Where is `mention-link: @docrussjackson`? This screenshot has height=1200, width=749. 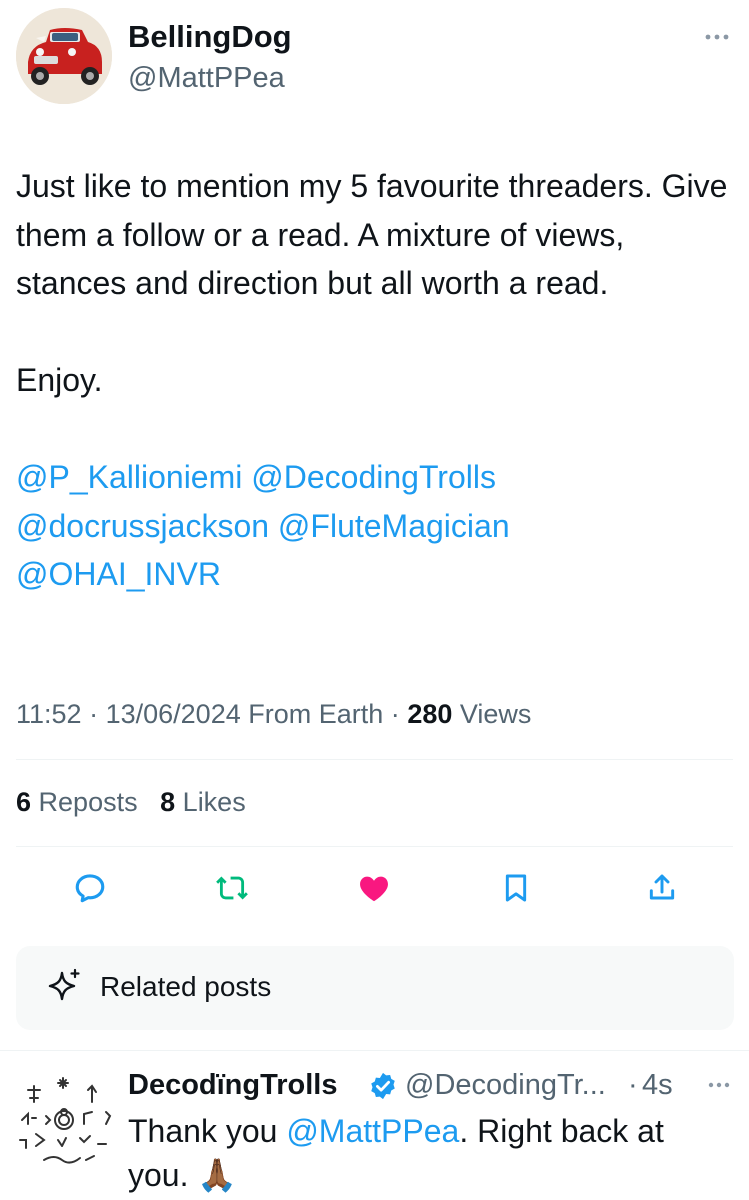 mention-link: @docrussjackson is located at coordinates (142, 526).